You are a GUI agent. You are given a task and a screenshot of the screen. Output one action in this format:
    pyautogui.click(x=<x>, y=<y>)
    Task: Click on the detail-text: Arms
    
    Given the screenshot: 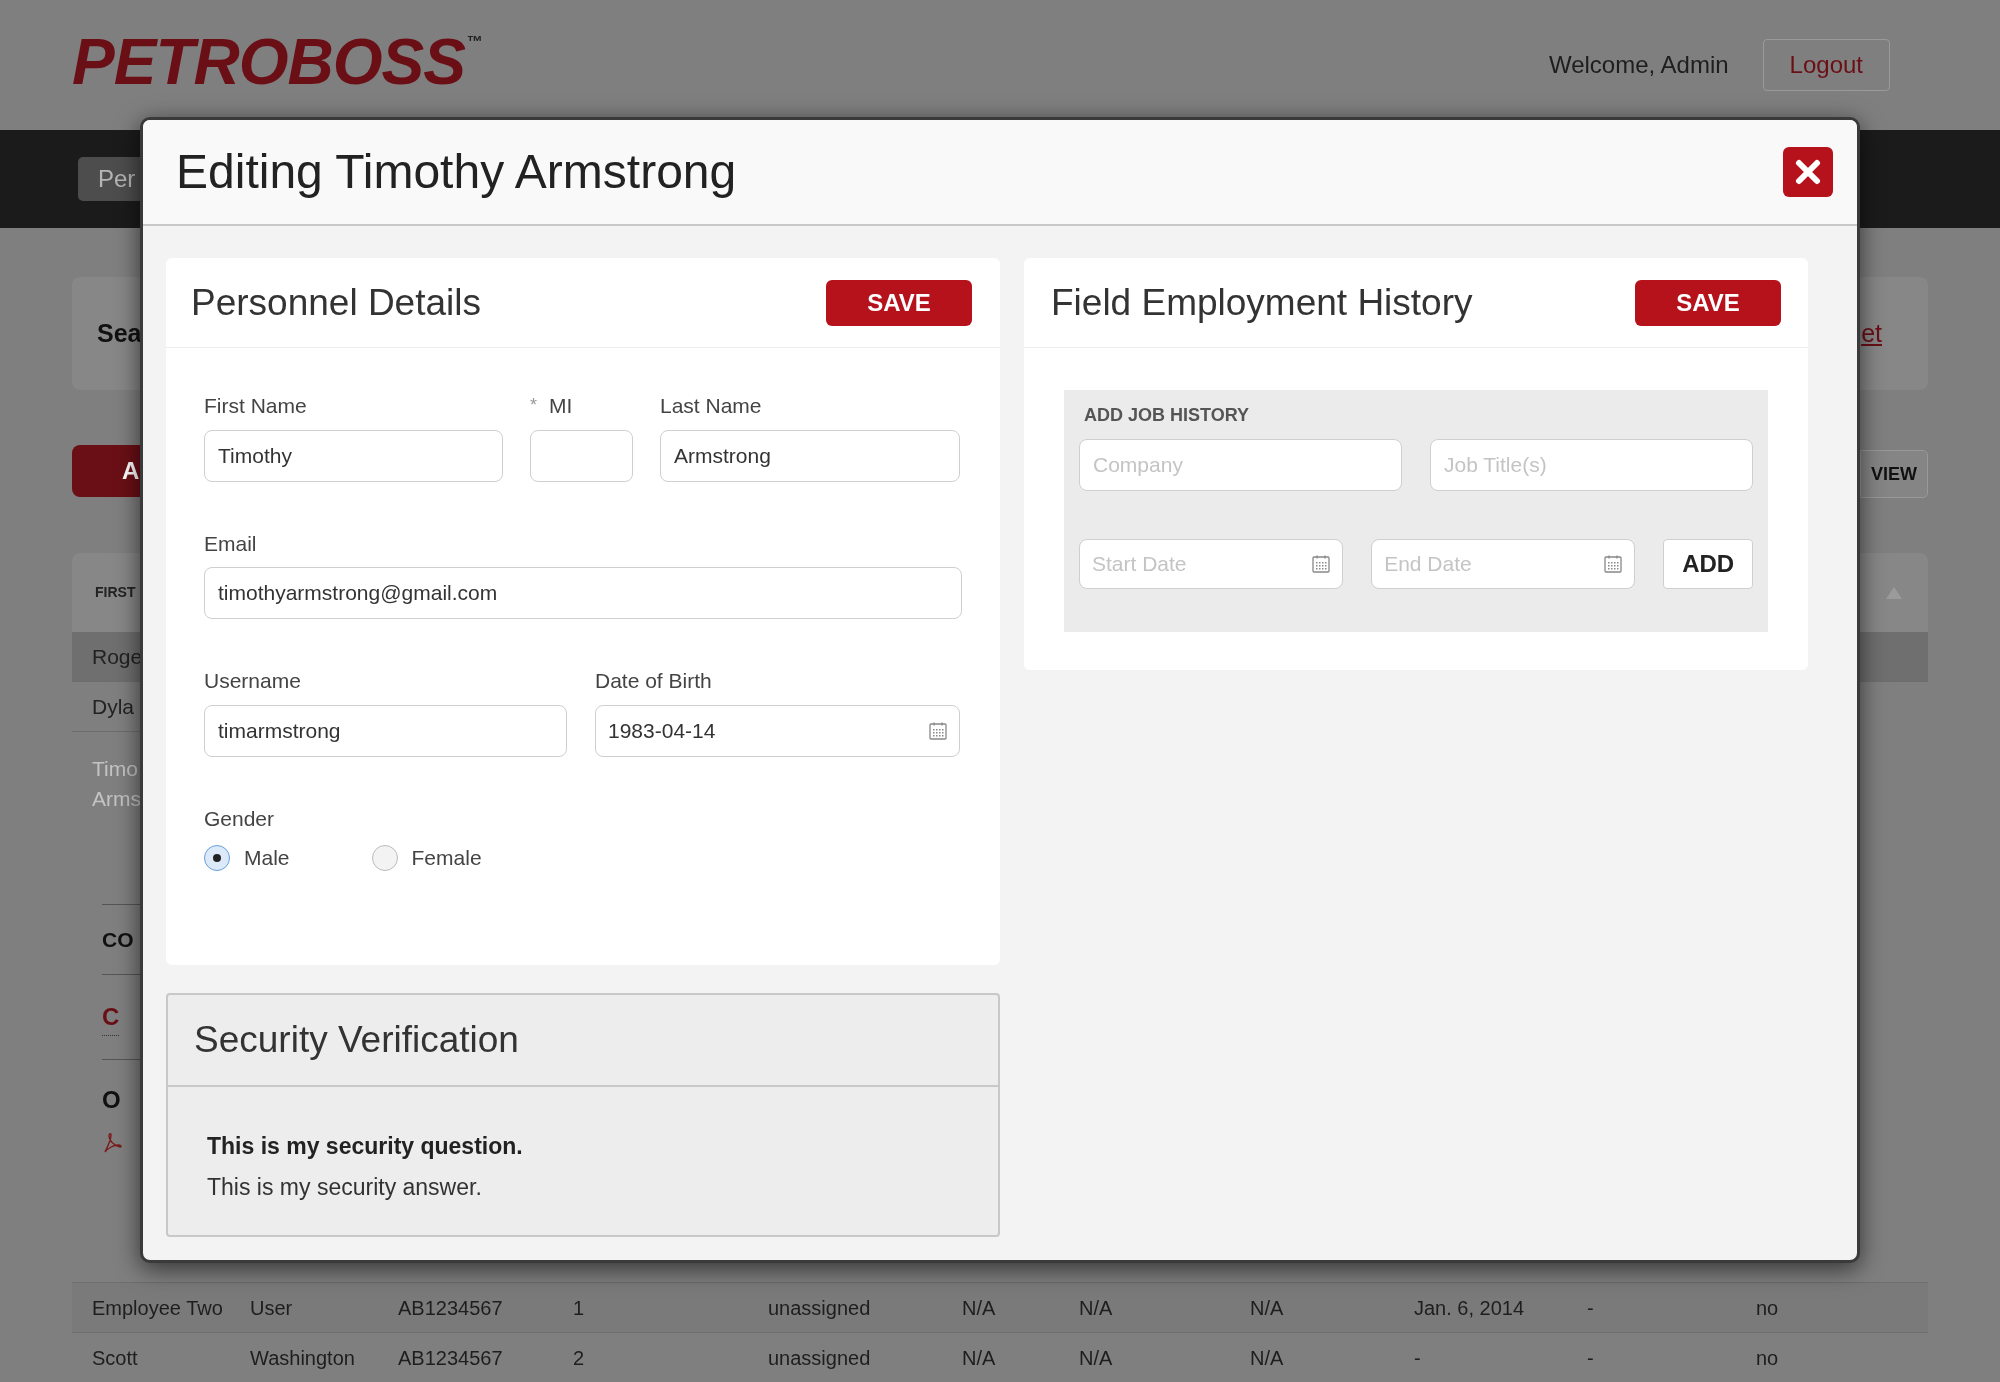 What is the action you would take?
    pyautogui.click(x=116, y=799)
    